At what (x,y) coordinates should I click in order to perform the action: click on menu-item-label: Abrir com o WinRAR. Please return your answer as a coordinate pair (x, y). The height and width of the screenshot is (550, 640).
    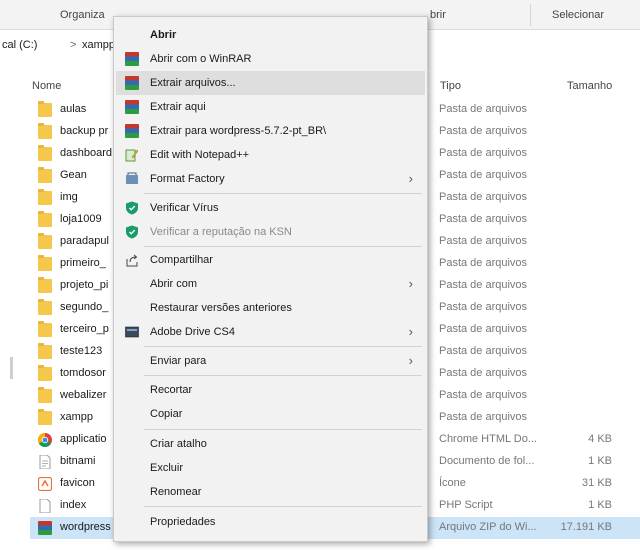
    Looking at the image, I should click on (201, 59).